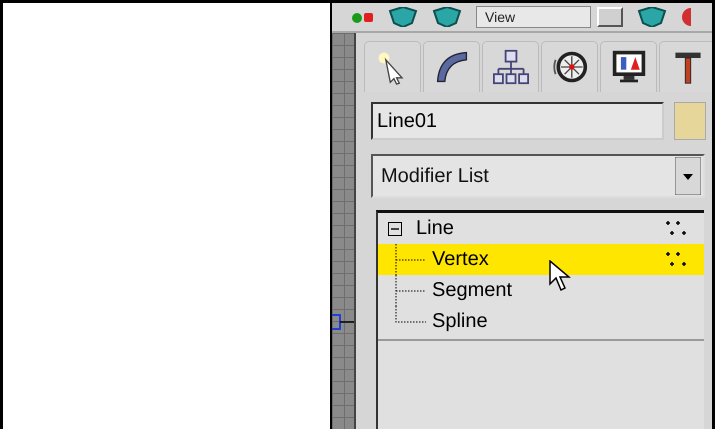 The height and width of the screenshot is (429, 715). I want to click on display-tab, so click(628, 66).